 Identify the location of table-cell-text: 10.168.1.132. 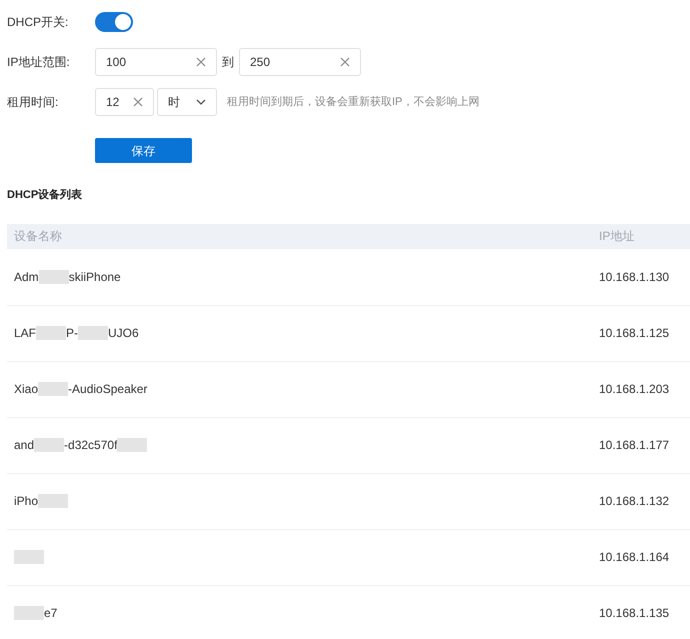
(634, 501).